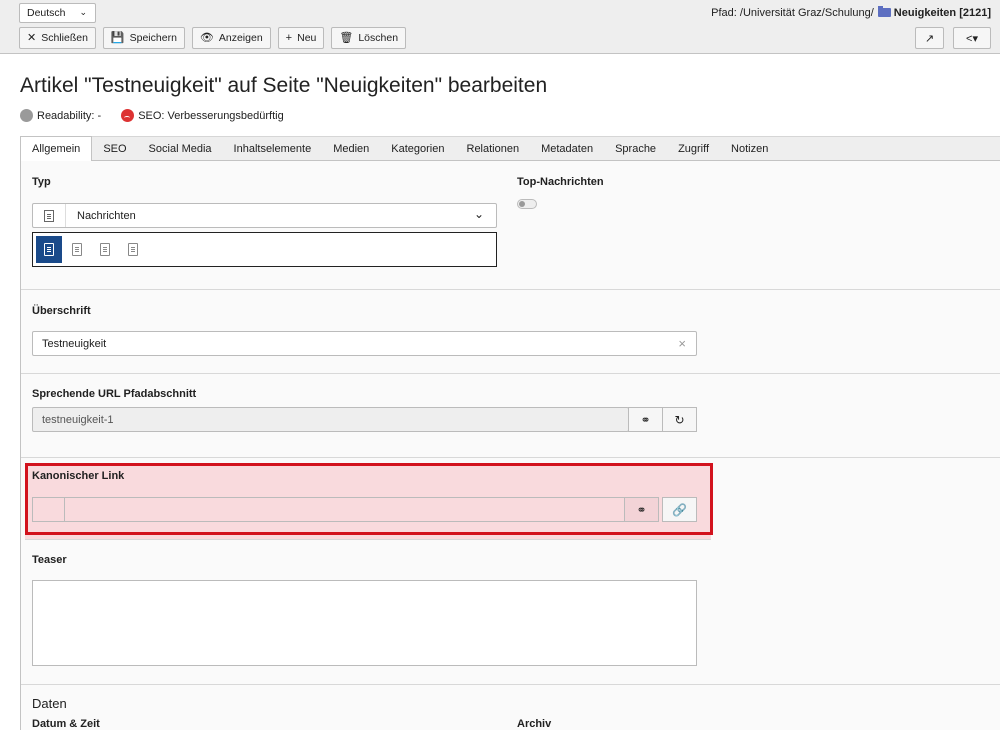  What do you see at coordinates (273, 149) in the screenshot?
I see `tab-inhaltselemente: Inhaltselemente` at bounding box center [273, 149].